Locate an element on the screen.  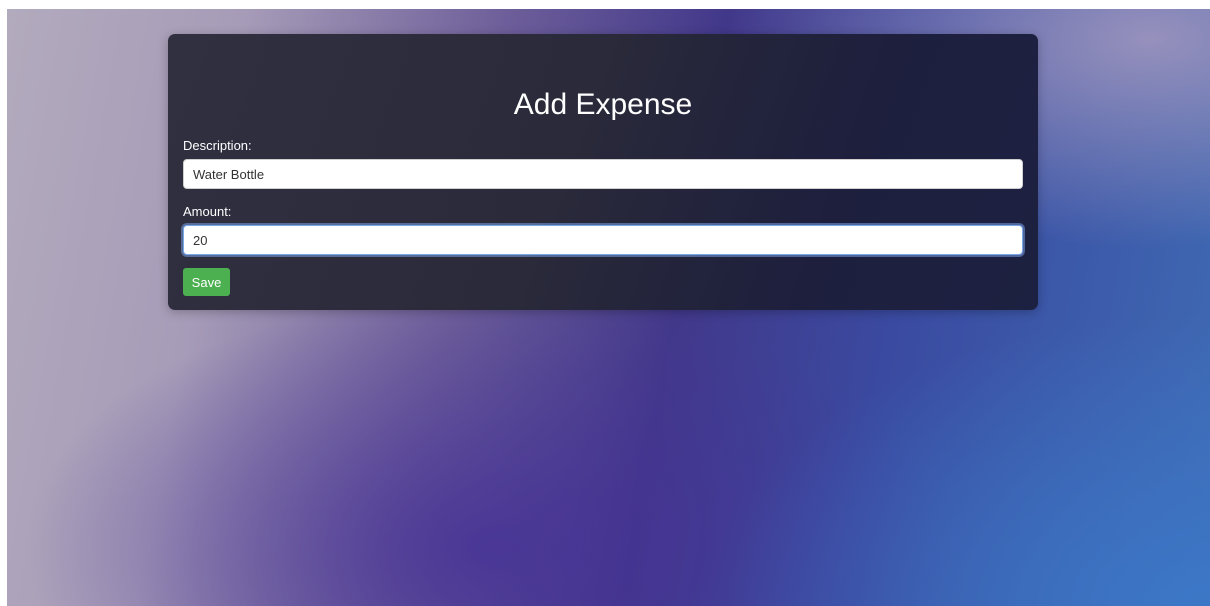
amount-input is located at coordinates (603, 240).